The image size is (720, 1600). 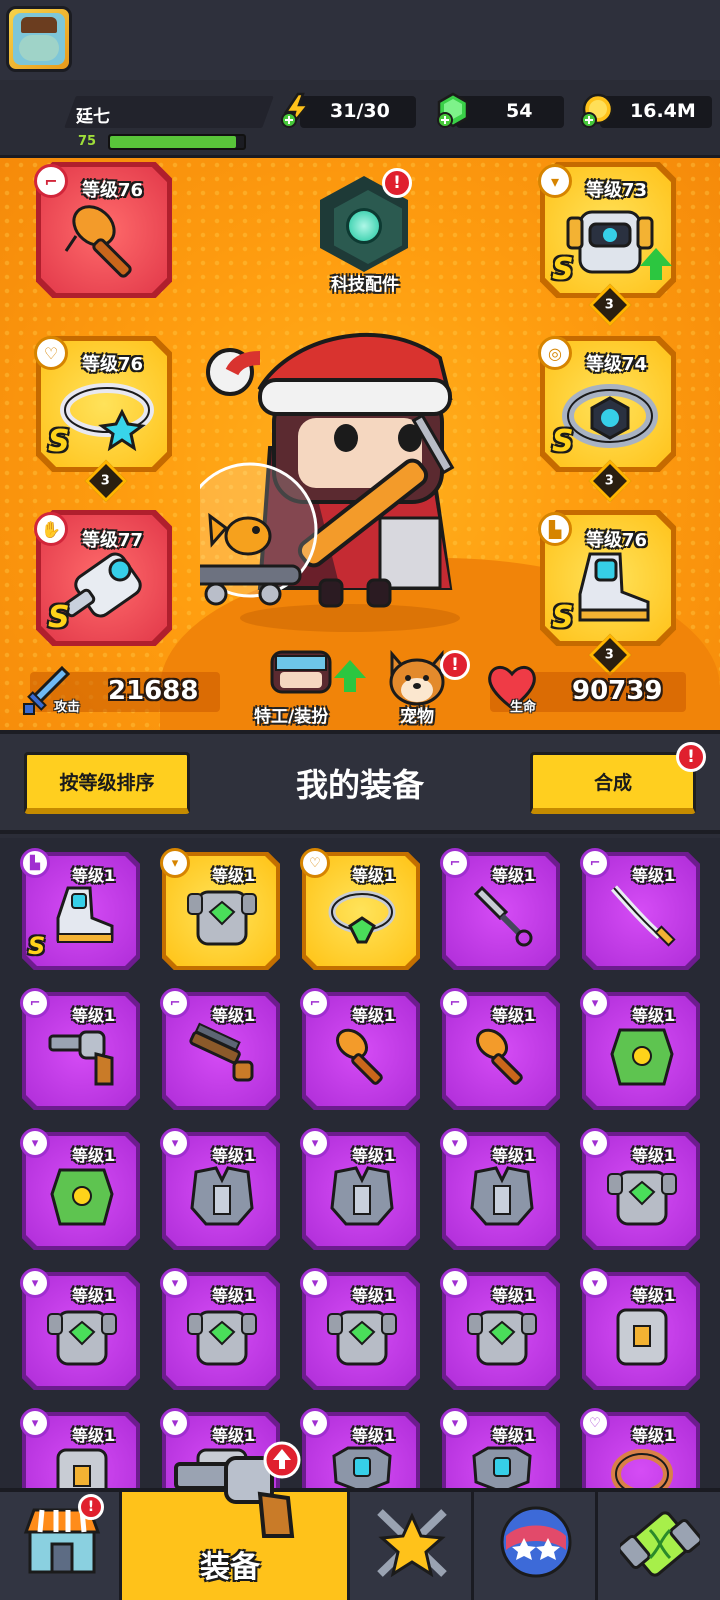 What do you see at coordinates (315, 863) in the screenshot?
I see `necklace-icon: ♡` at bounding box center [315, 863].